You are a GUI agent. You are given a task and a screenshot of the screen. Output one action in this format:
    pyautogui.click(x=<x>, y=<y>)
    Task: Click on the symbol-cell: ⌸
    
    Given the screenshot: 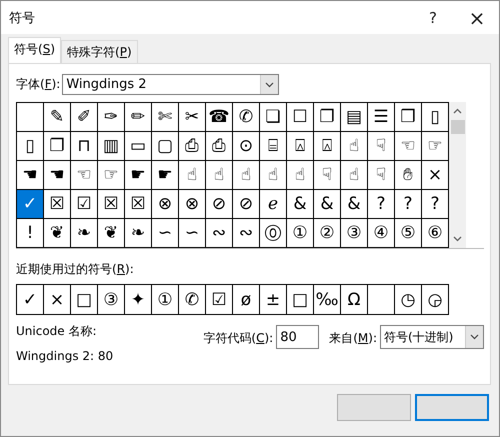 What is the action you would take?
    pyautogui.click(x=273, y=146)
    